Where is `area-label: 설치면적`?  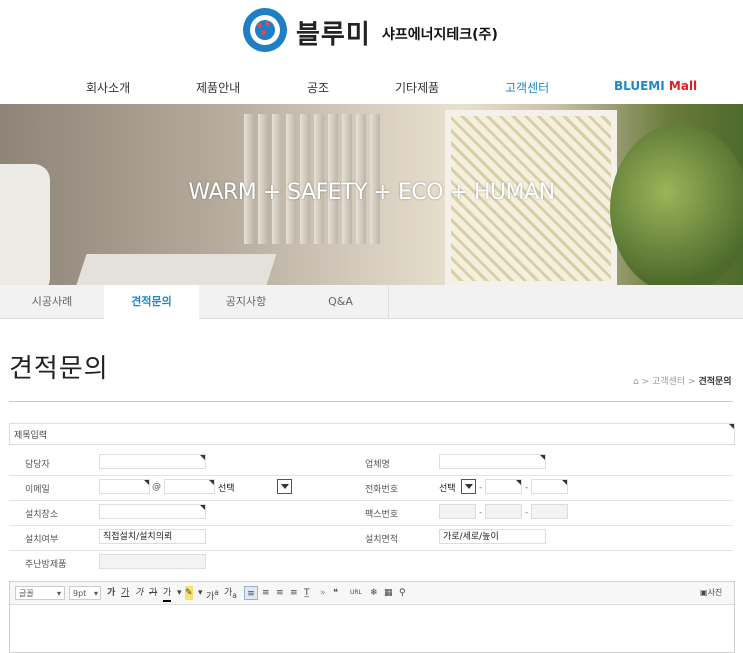
area-label: 설치면적 is located at coordinates (382, 540).